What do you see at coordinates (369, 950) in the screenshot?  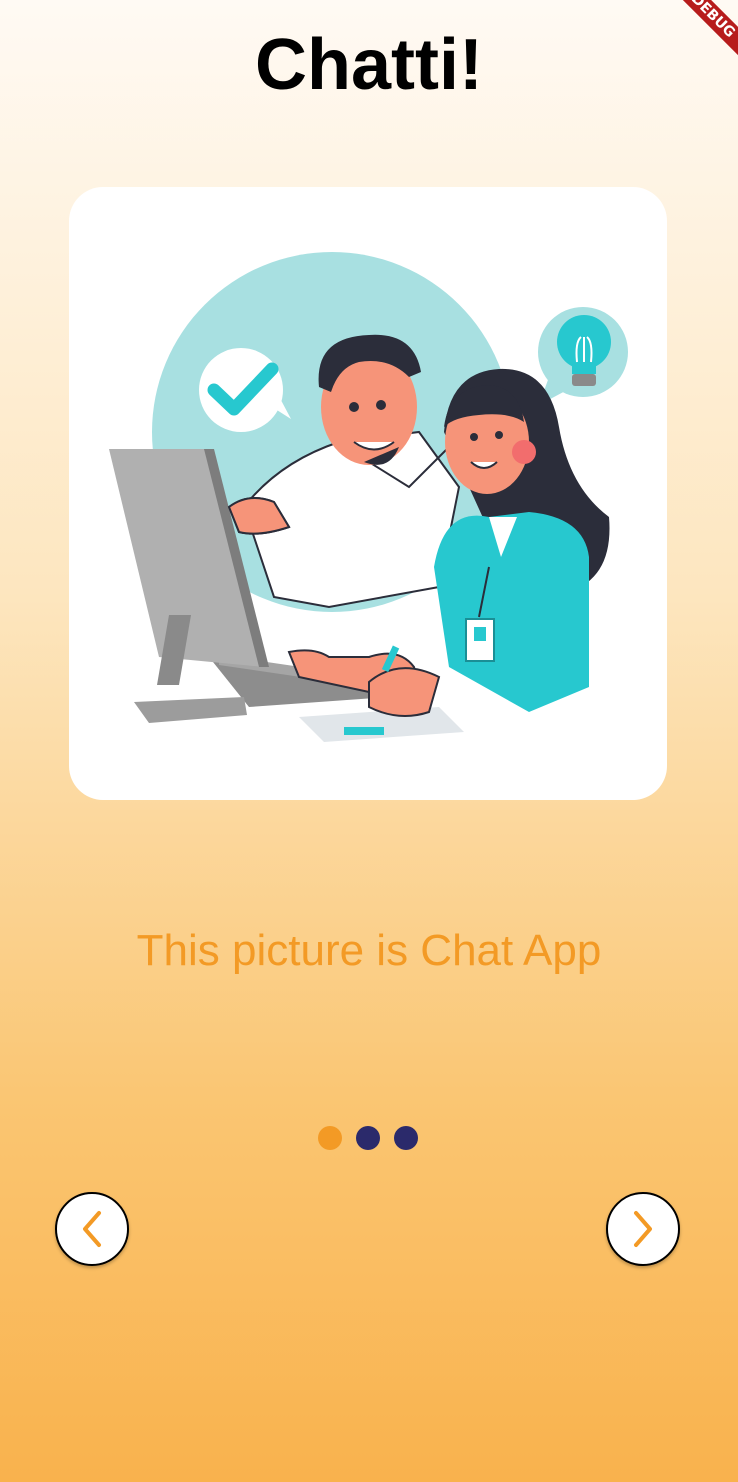 I see `onboarding-caption: This picture is Chat App` at bounding box center [369, 950].